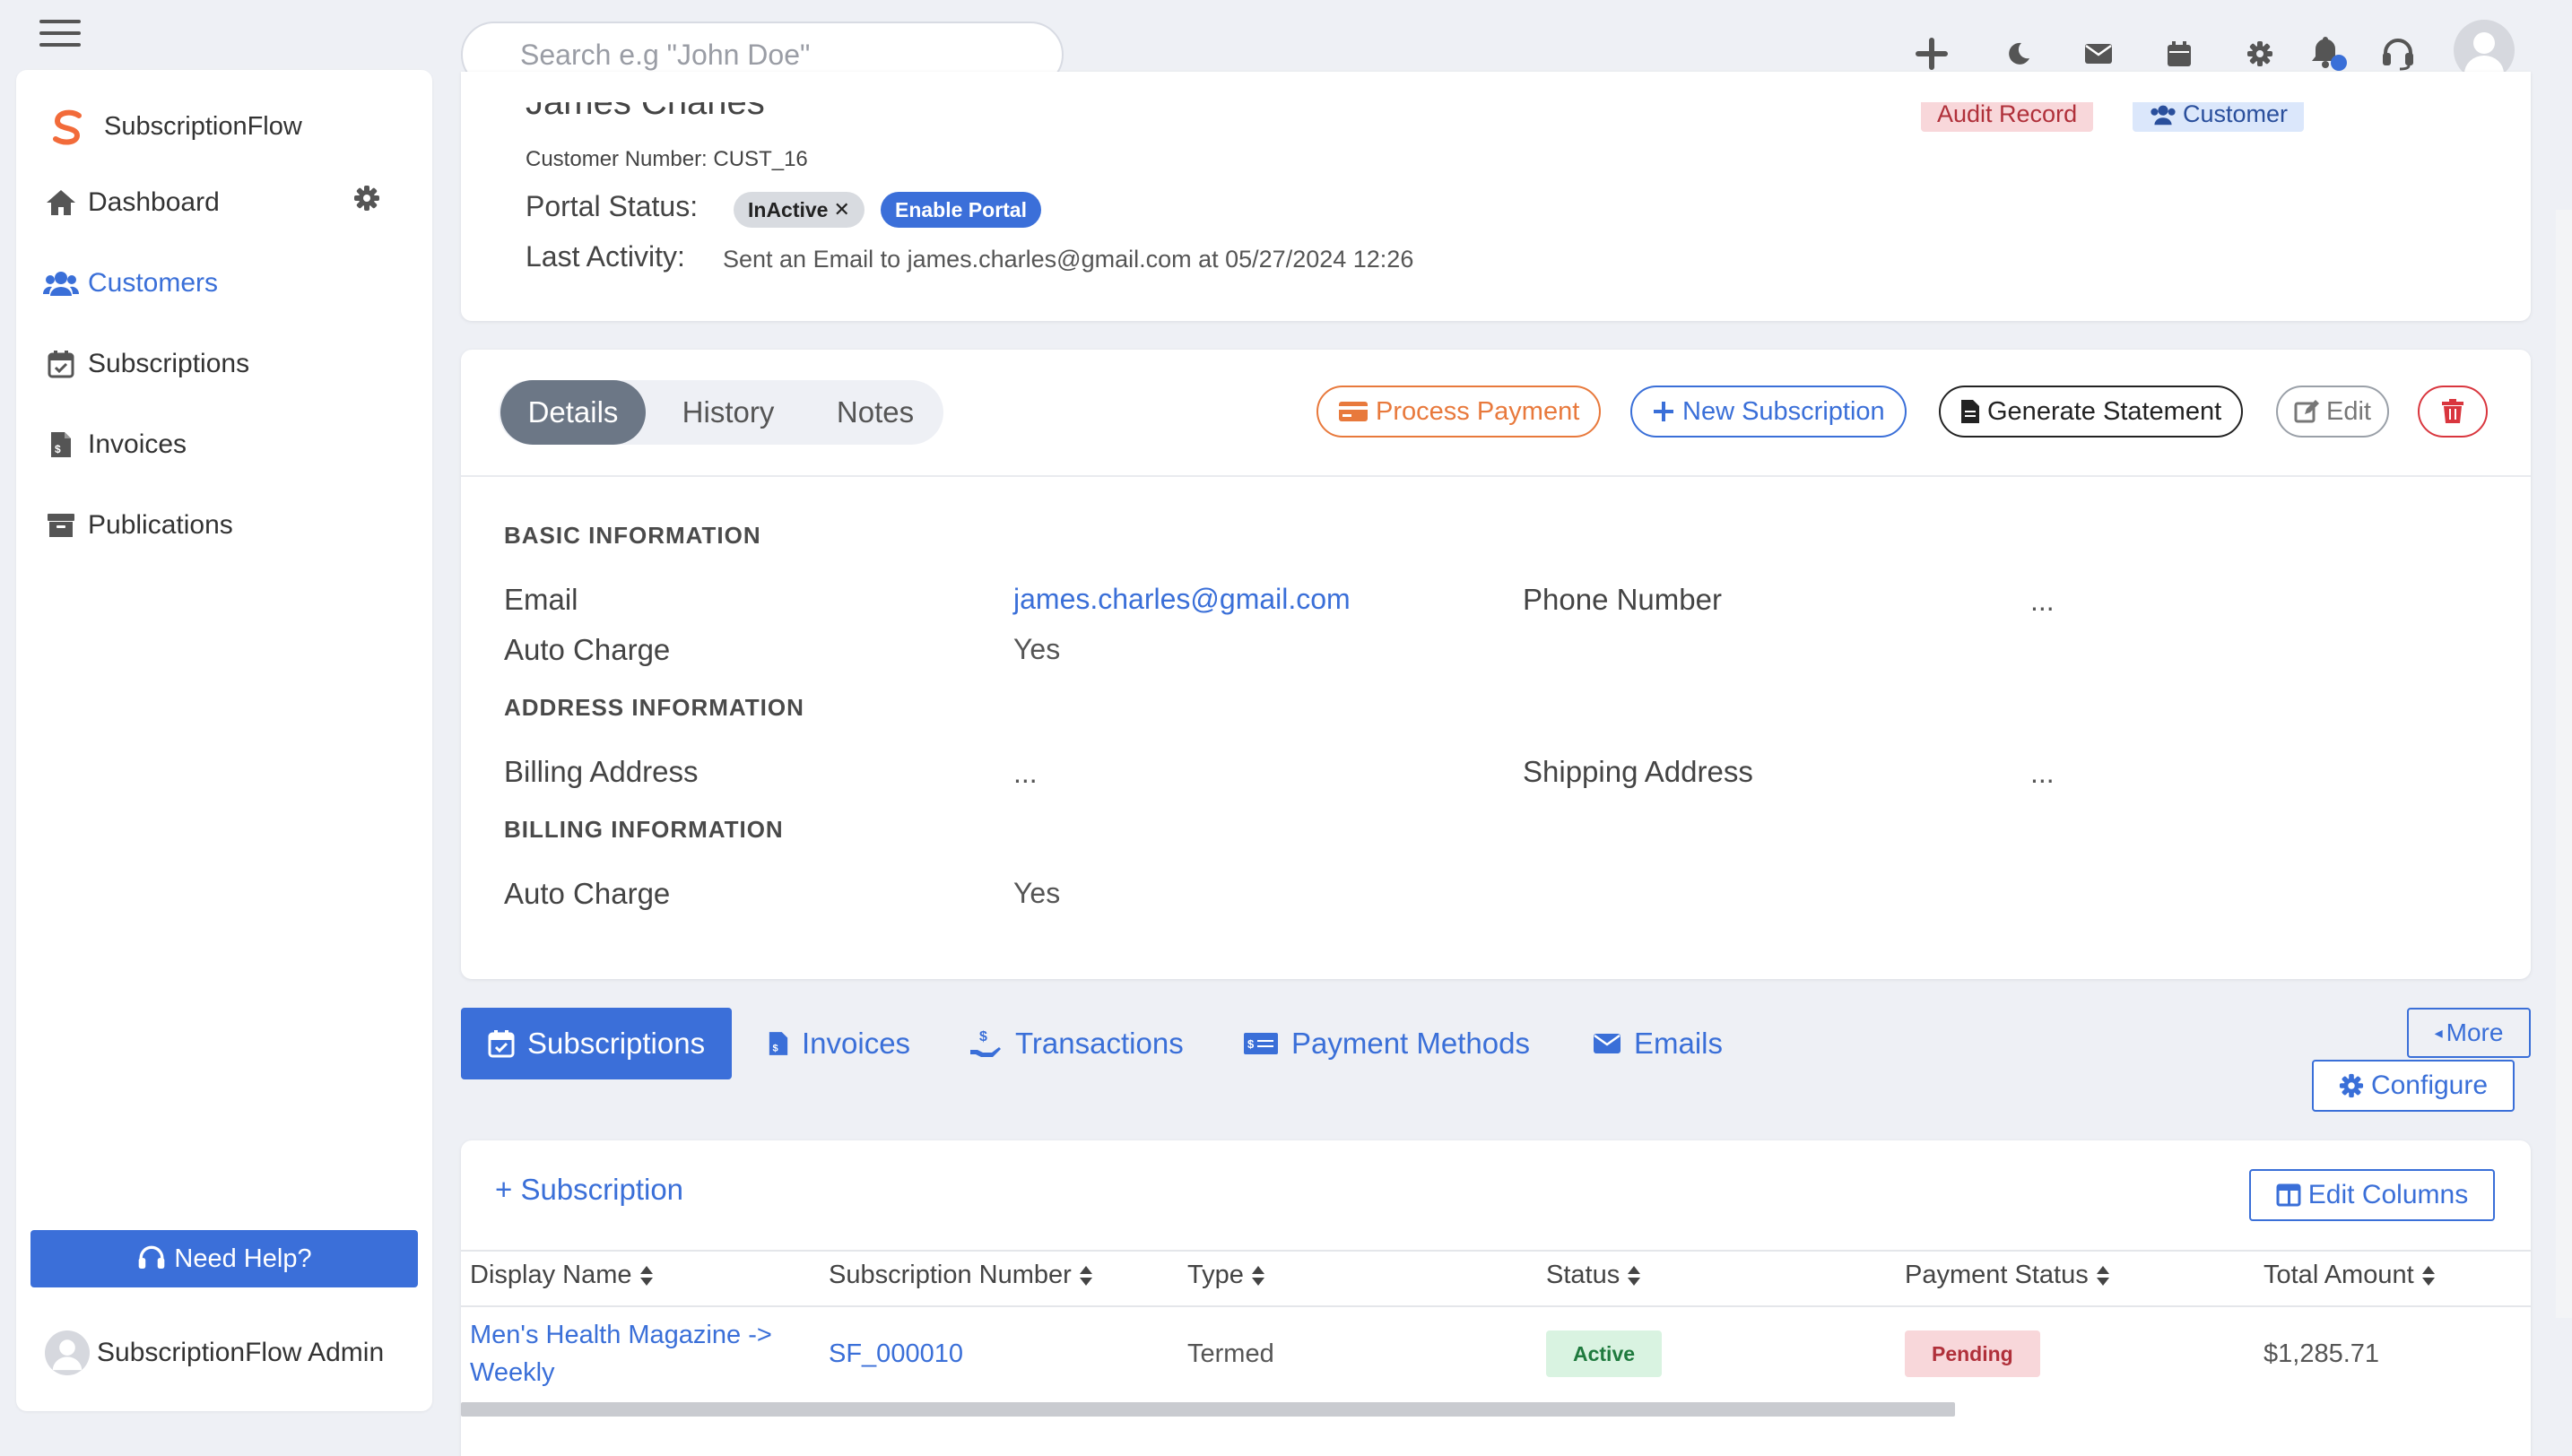  Describe the element at coordinates (67, 127) in the screenshot. I see `subscriptionflow-logo-icon` at that location.